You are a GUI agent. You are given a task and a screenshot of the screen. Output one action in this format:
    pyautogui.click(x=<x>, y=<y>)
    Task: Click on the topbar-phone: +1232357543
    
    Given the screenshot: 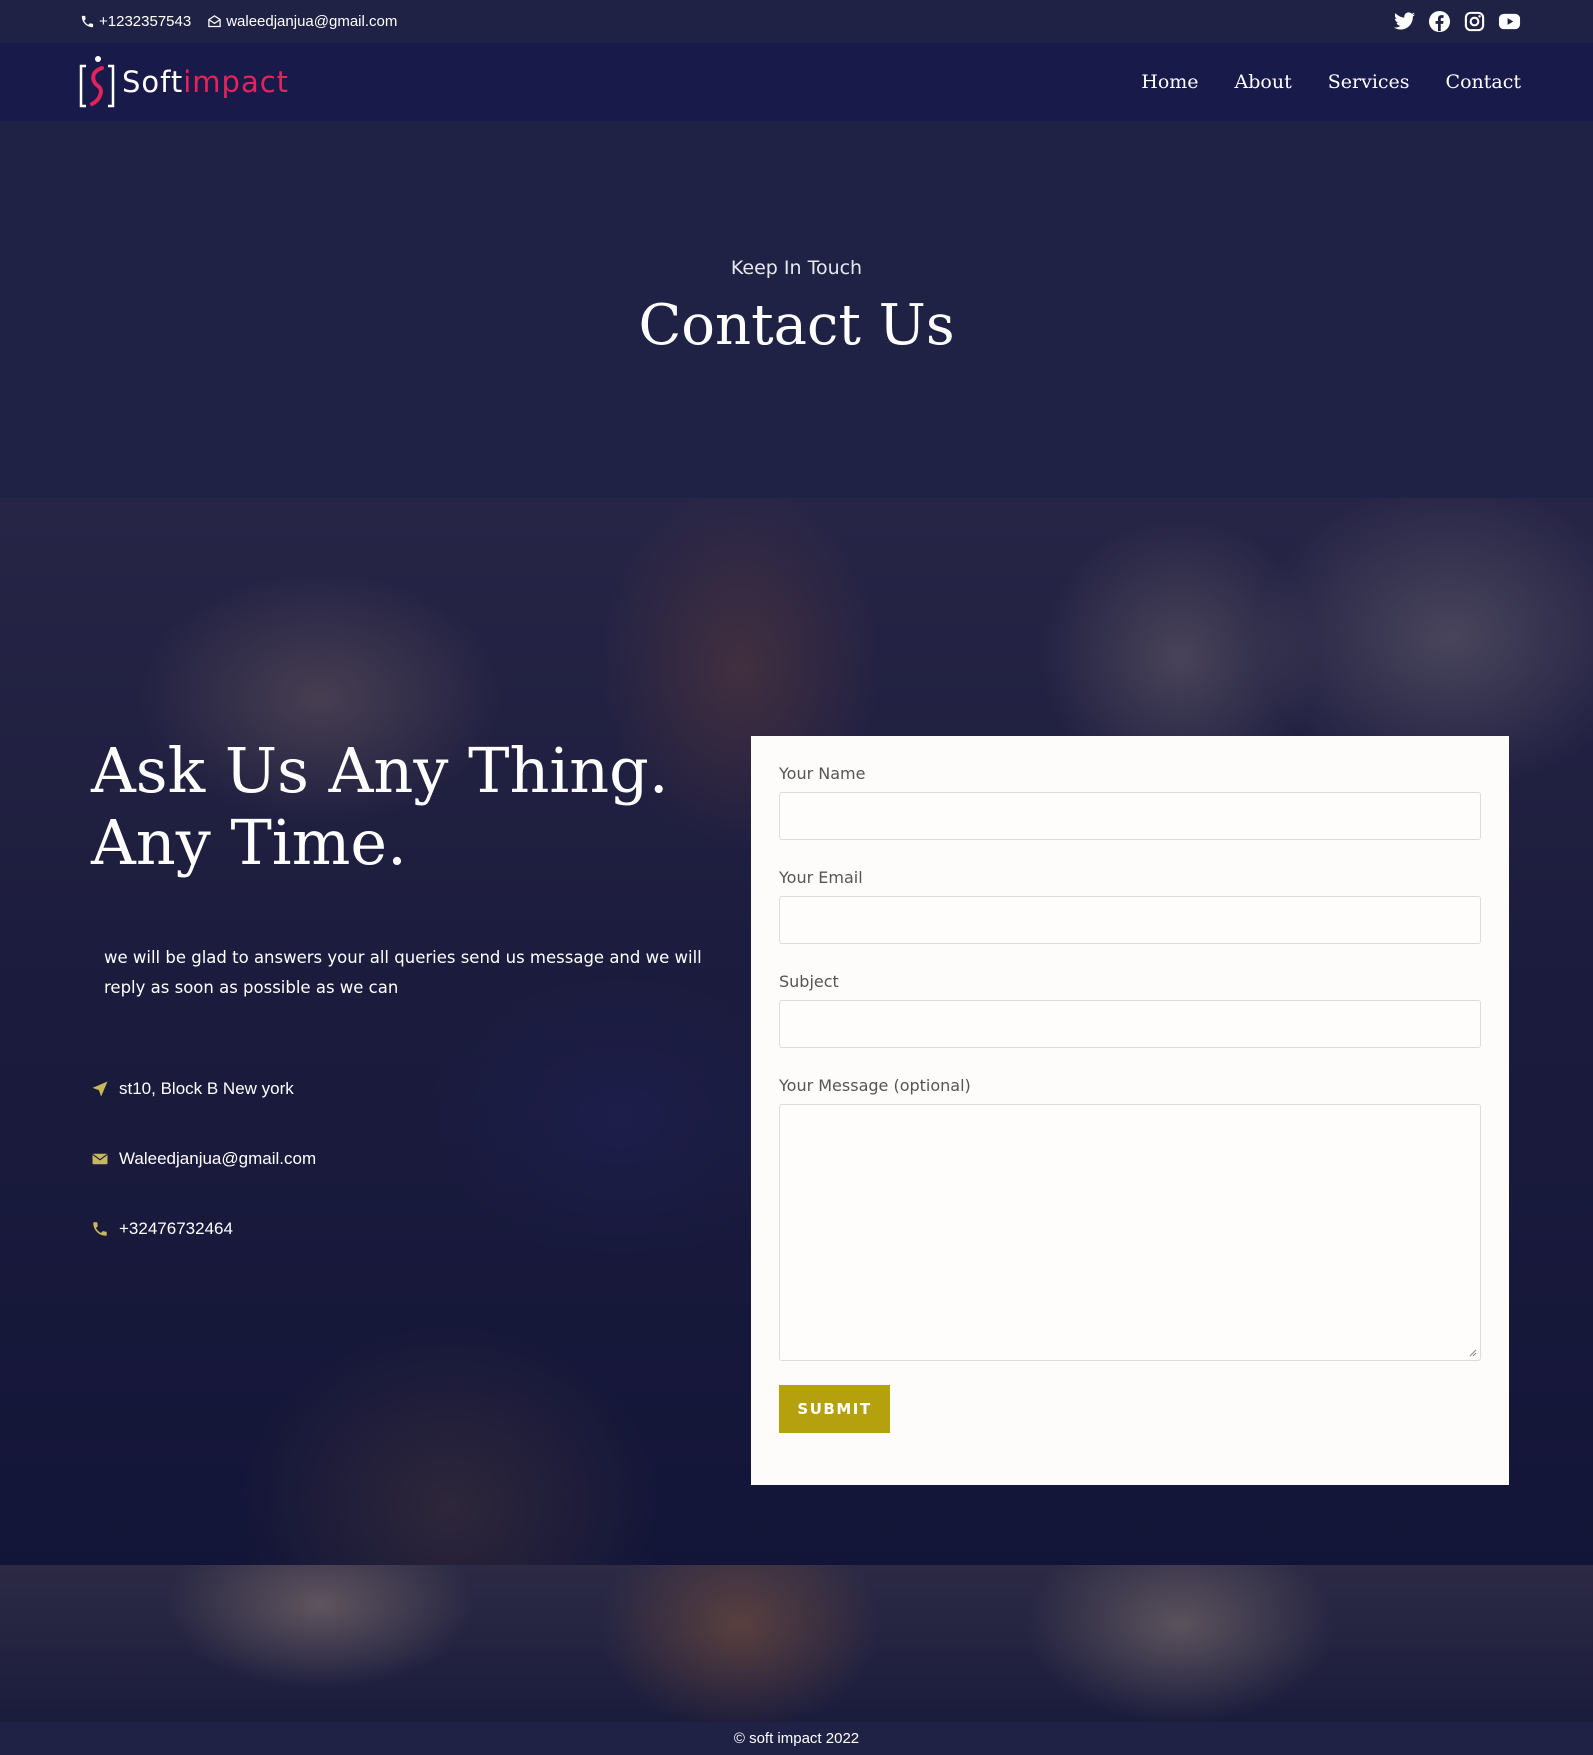 What is the action you would take?
    pyautogui.click(x=135, y=21)
    